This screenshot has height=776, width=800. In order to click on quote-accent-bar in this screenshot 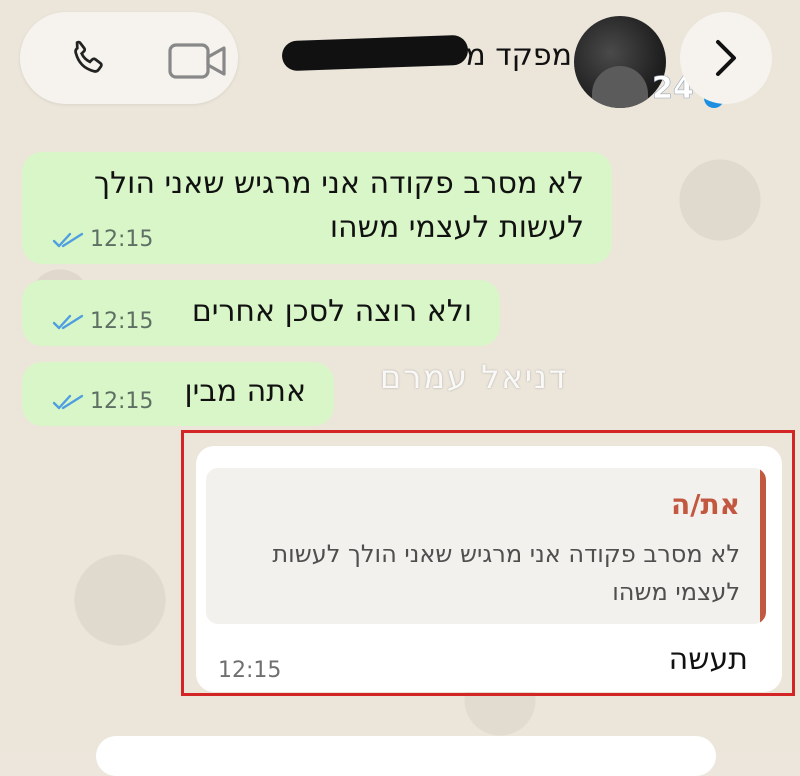, I will do `click(763, 546)`.